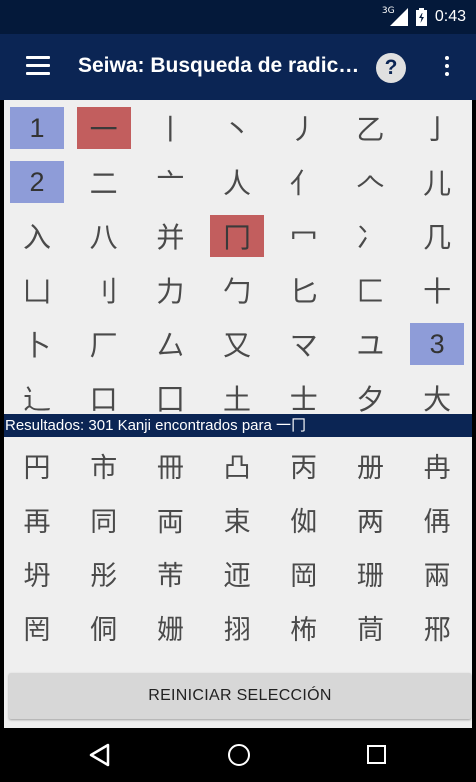 The width and height of the screenshot is (476, 782). I want to click on navigation-bar, so click(238, 755).